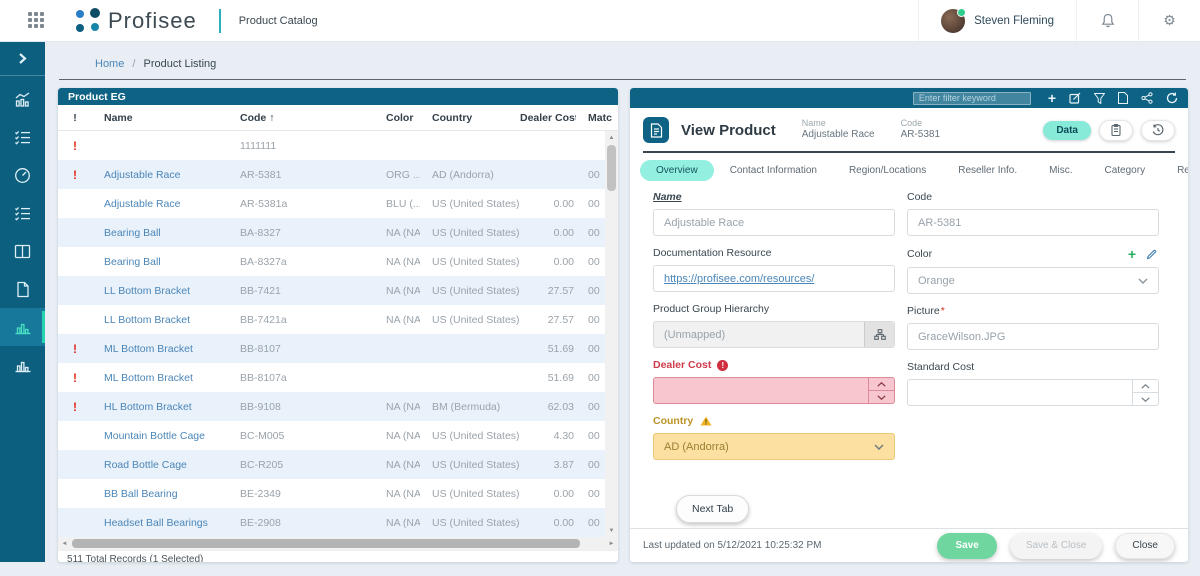 This screenshot has height=576, width=1200. I want to click on column-header-match: Matc, so click(596, 118).